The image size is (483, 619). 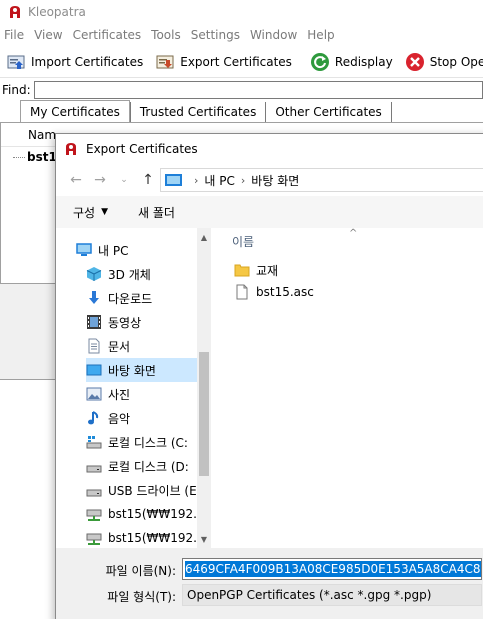 I want to click on file-icon, so click(x=242, y=292).